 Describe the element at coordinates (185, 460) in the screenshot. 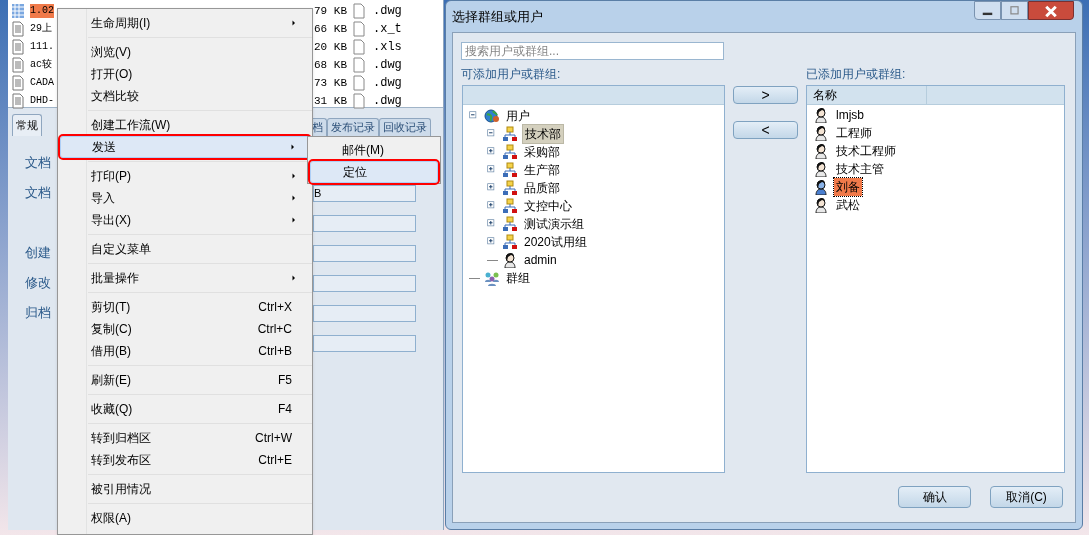

I see `menu-item: 转到发布区 Ctrl+E` at that location.